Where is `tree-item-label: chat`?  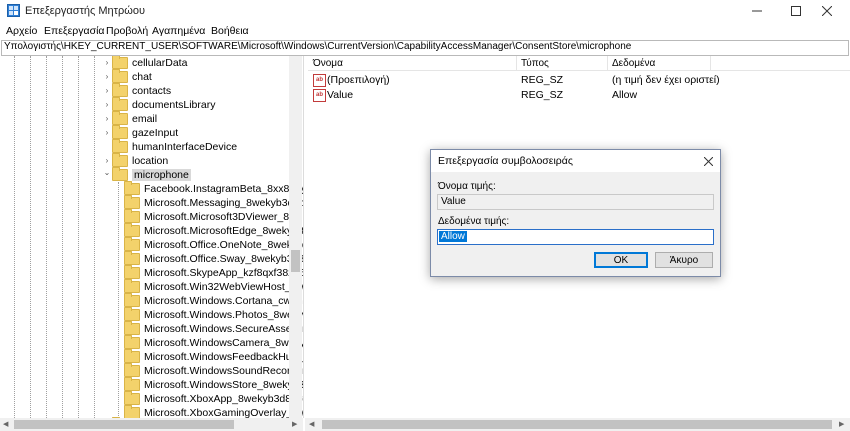 tree-item-label: chat is located at coordinates (142, 77).